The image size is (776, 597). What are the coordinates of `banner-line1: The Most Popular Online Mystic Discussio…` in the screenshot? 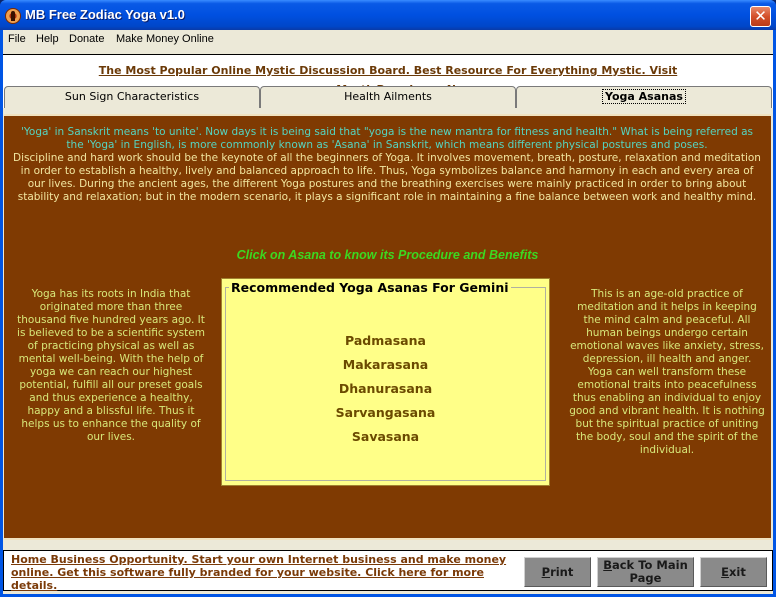 It's located at (388, 70).